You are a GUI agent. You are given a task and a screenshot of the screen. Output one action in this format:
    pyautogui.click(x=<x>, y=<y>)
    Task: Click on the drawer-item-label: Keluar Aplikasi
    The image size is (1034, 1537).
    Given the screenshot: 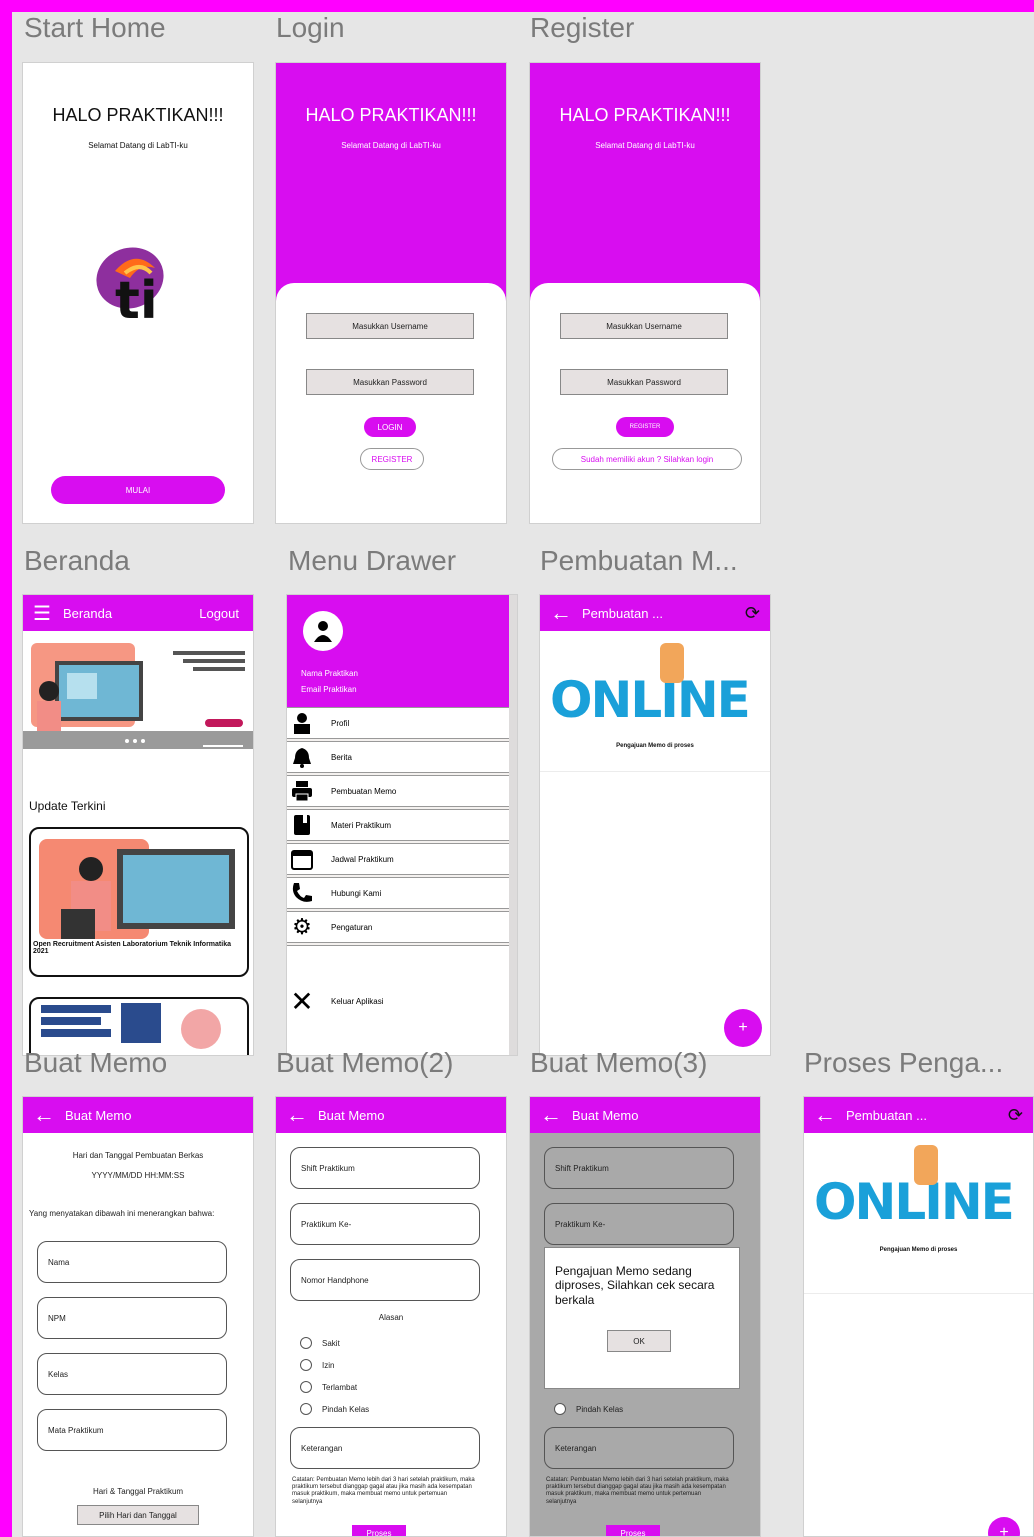 What is the action you would take?
    pyautogui.click(x=357, y=1001)
    